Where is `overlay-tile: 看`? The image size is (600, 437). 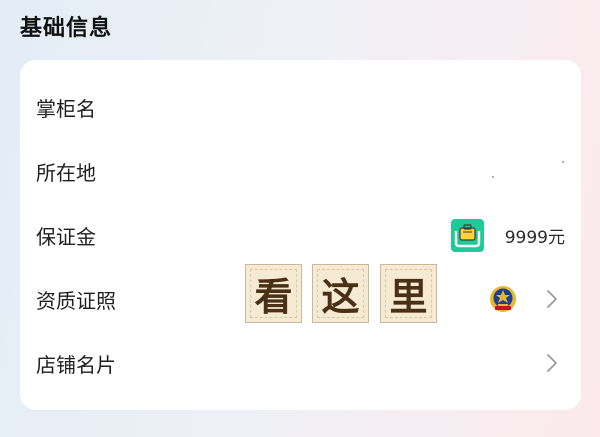
overlay-tile: 看 is located at coordinates (273, 293).